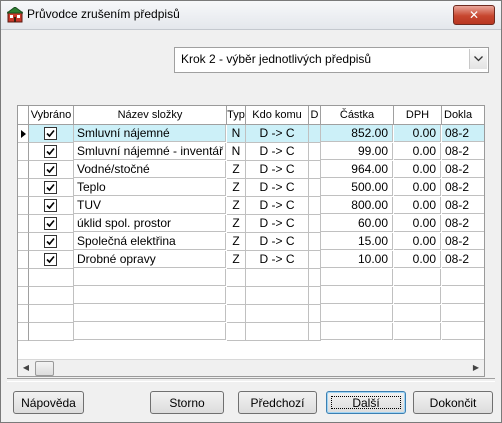 The height and width of the screenshot is (423, 502). I want to click on cell-dph, so click(417, 313).